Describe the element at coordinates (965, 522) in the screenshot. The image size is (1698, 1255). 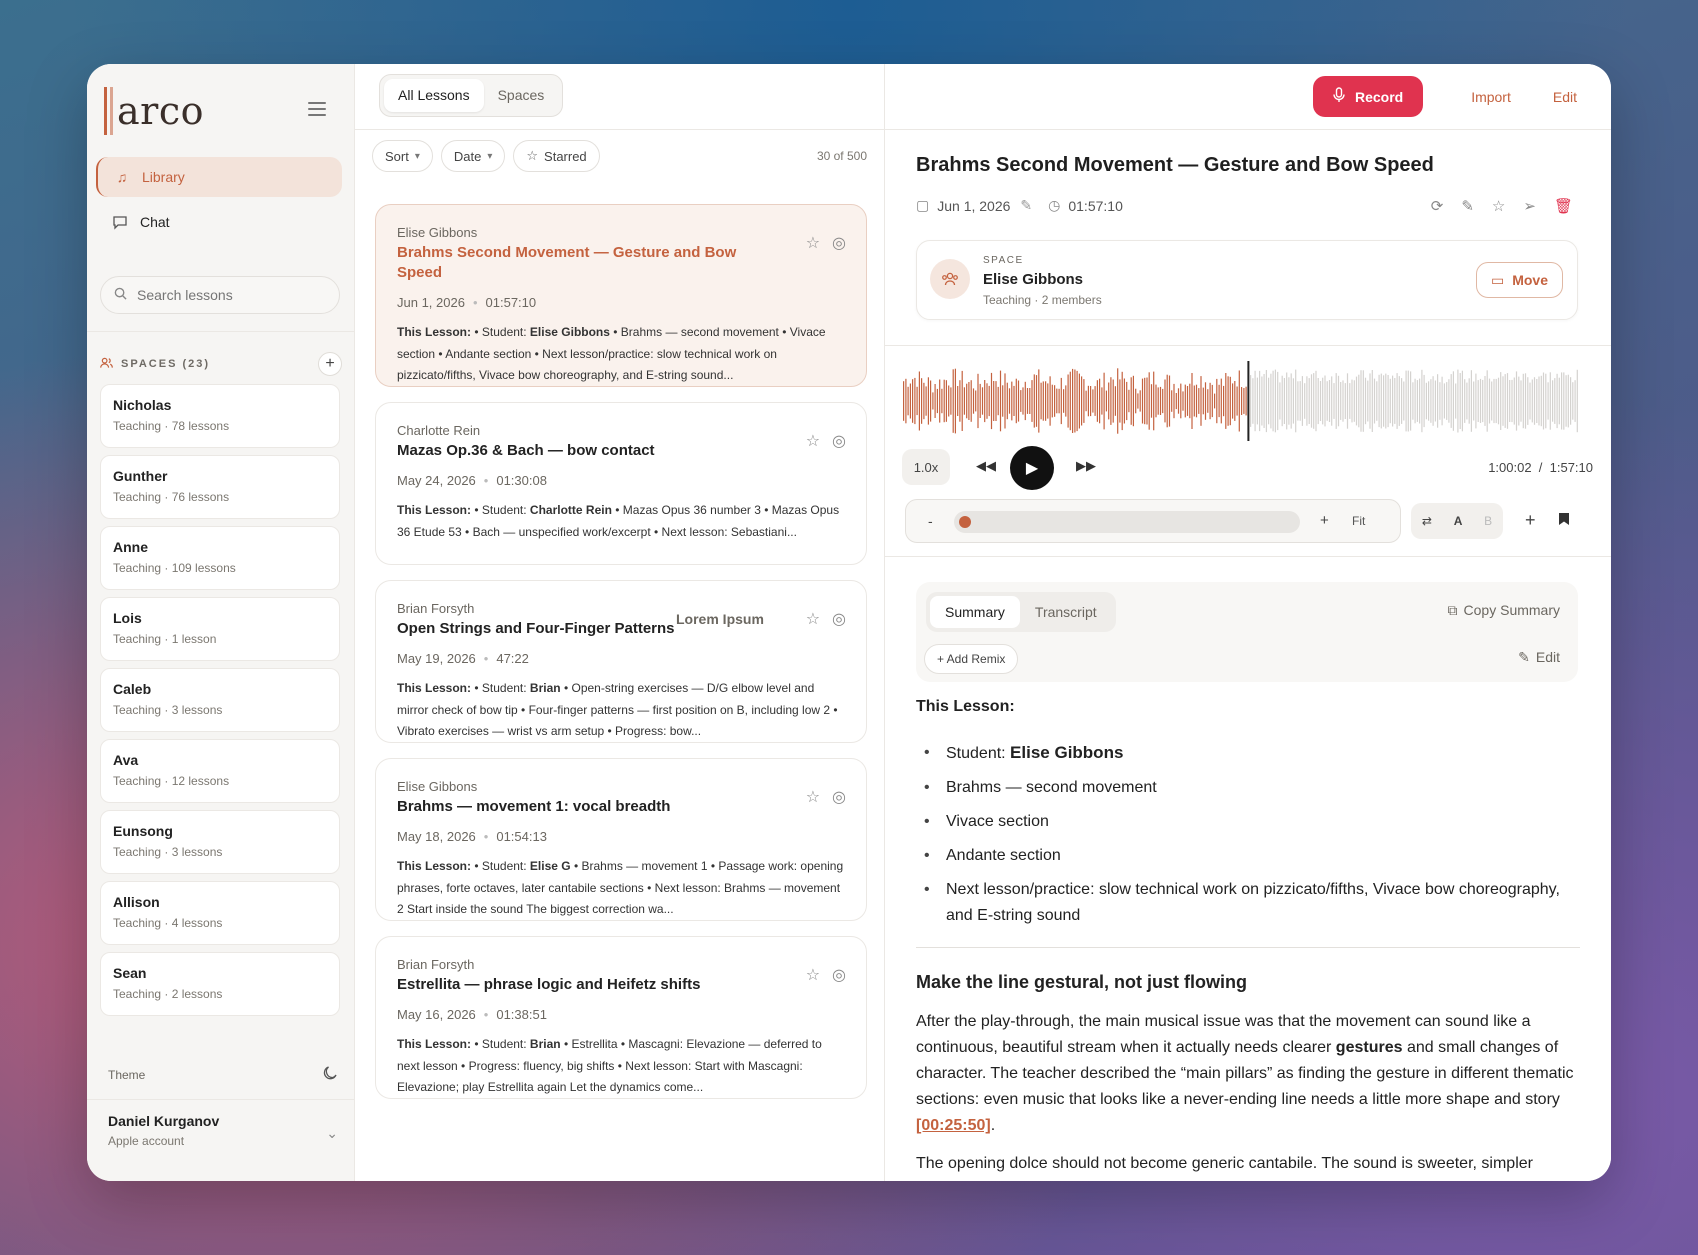
I see `zoom-slider-handle` at that location.